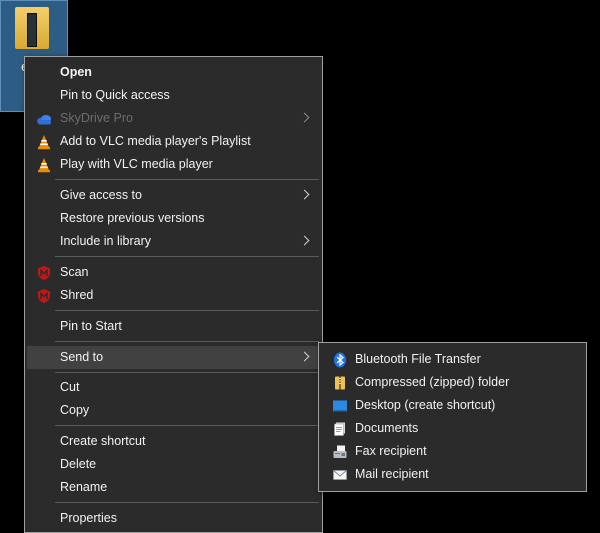  What do you see at coordinates (101, 195) in the screenshot?
I see `menu-item-label: Give access to` at bounding box center [101, 195].